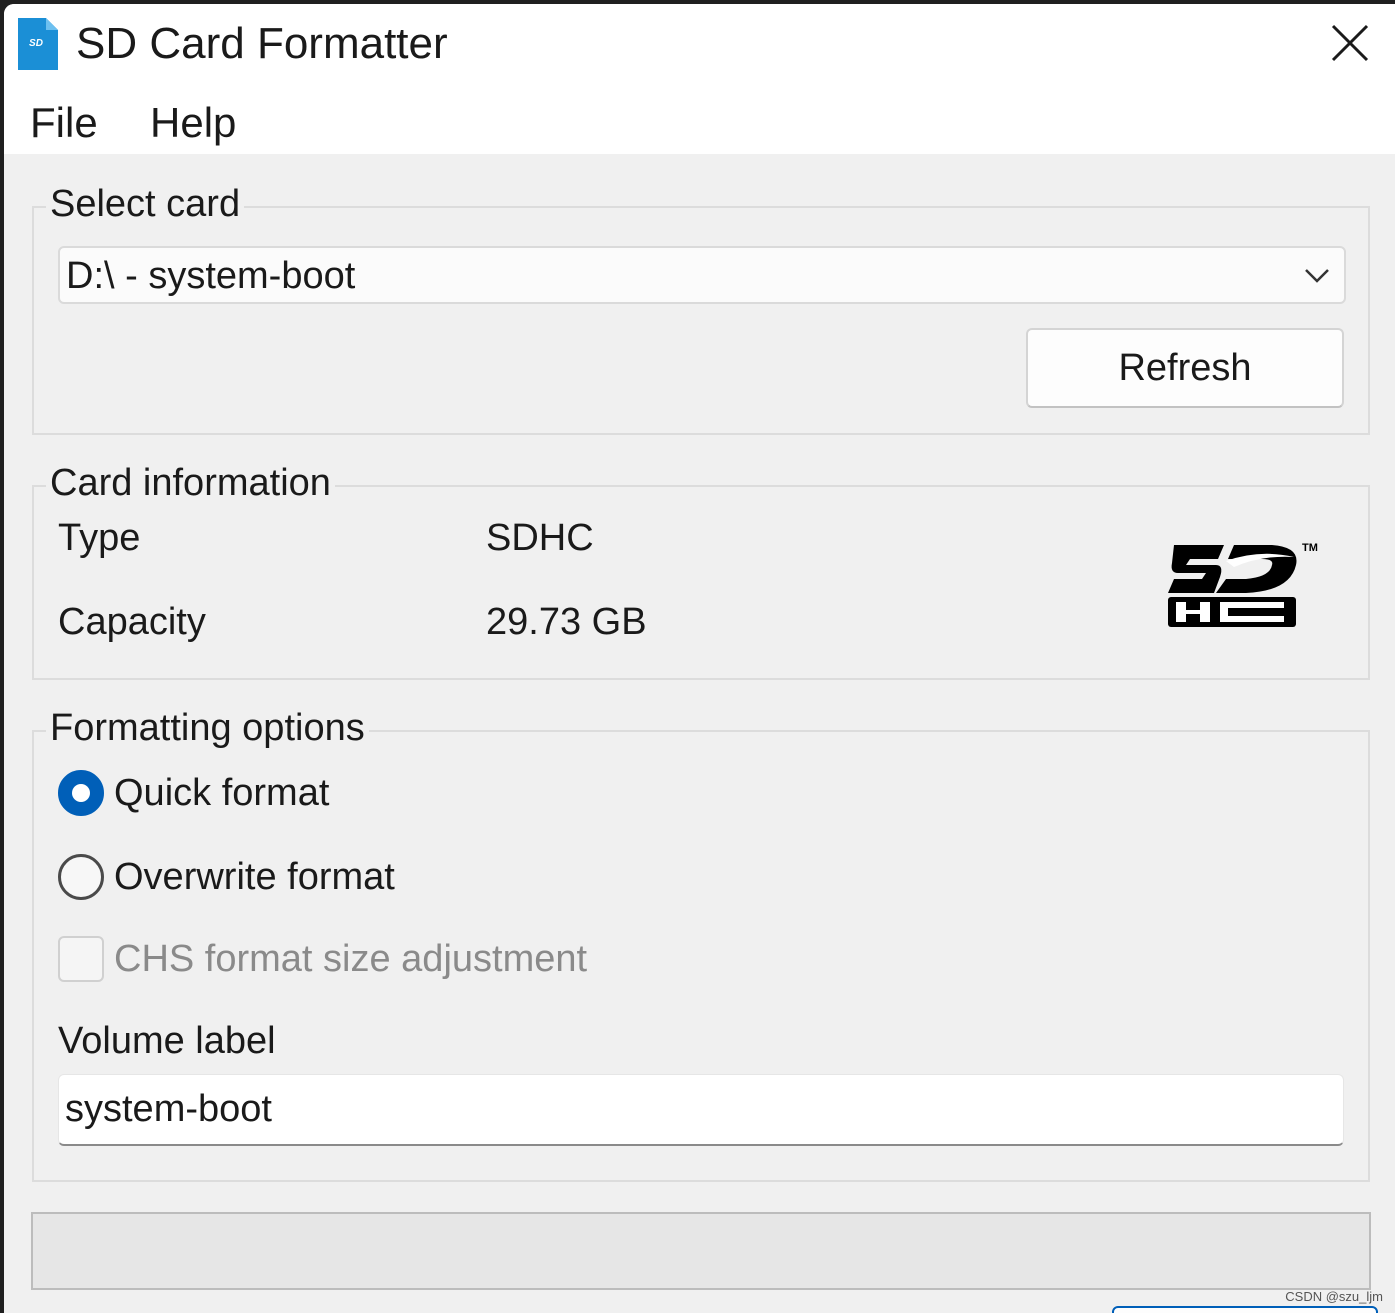  I want to click on format-button, so click(1245, 1309).